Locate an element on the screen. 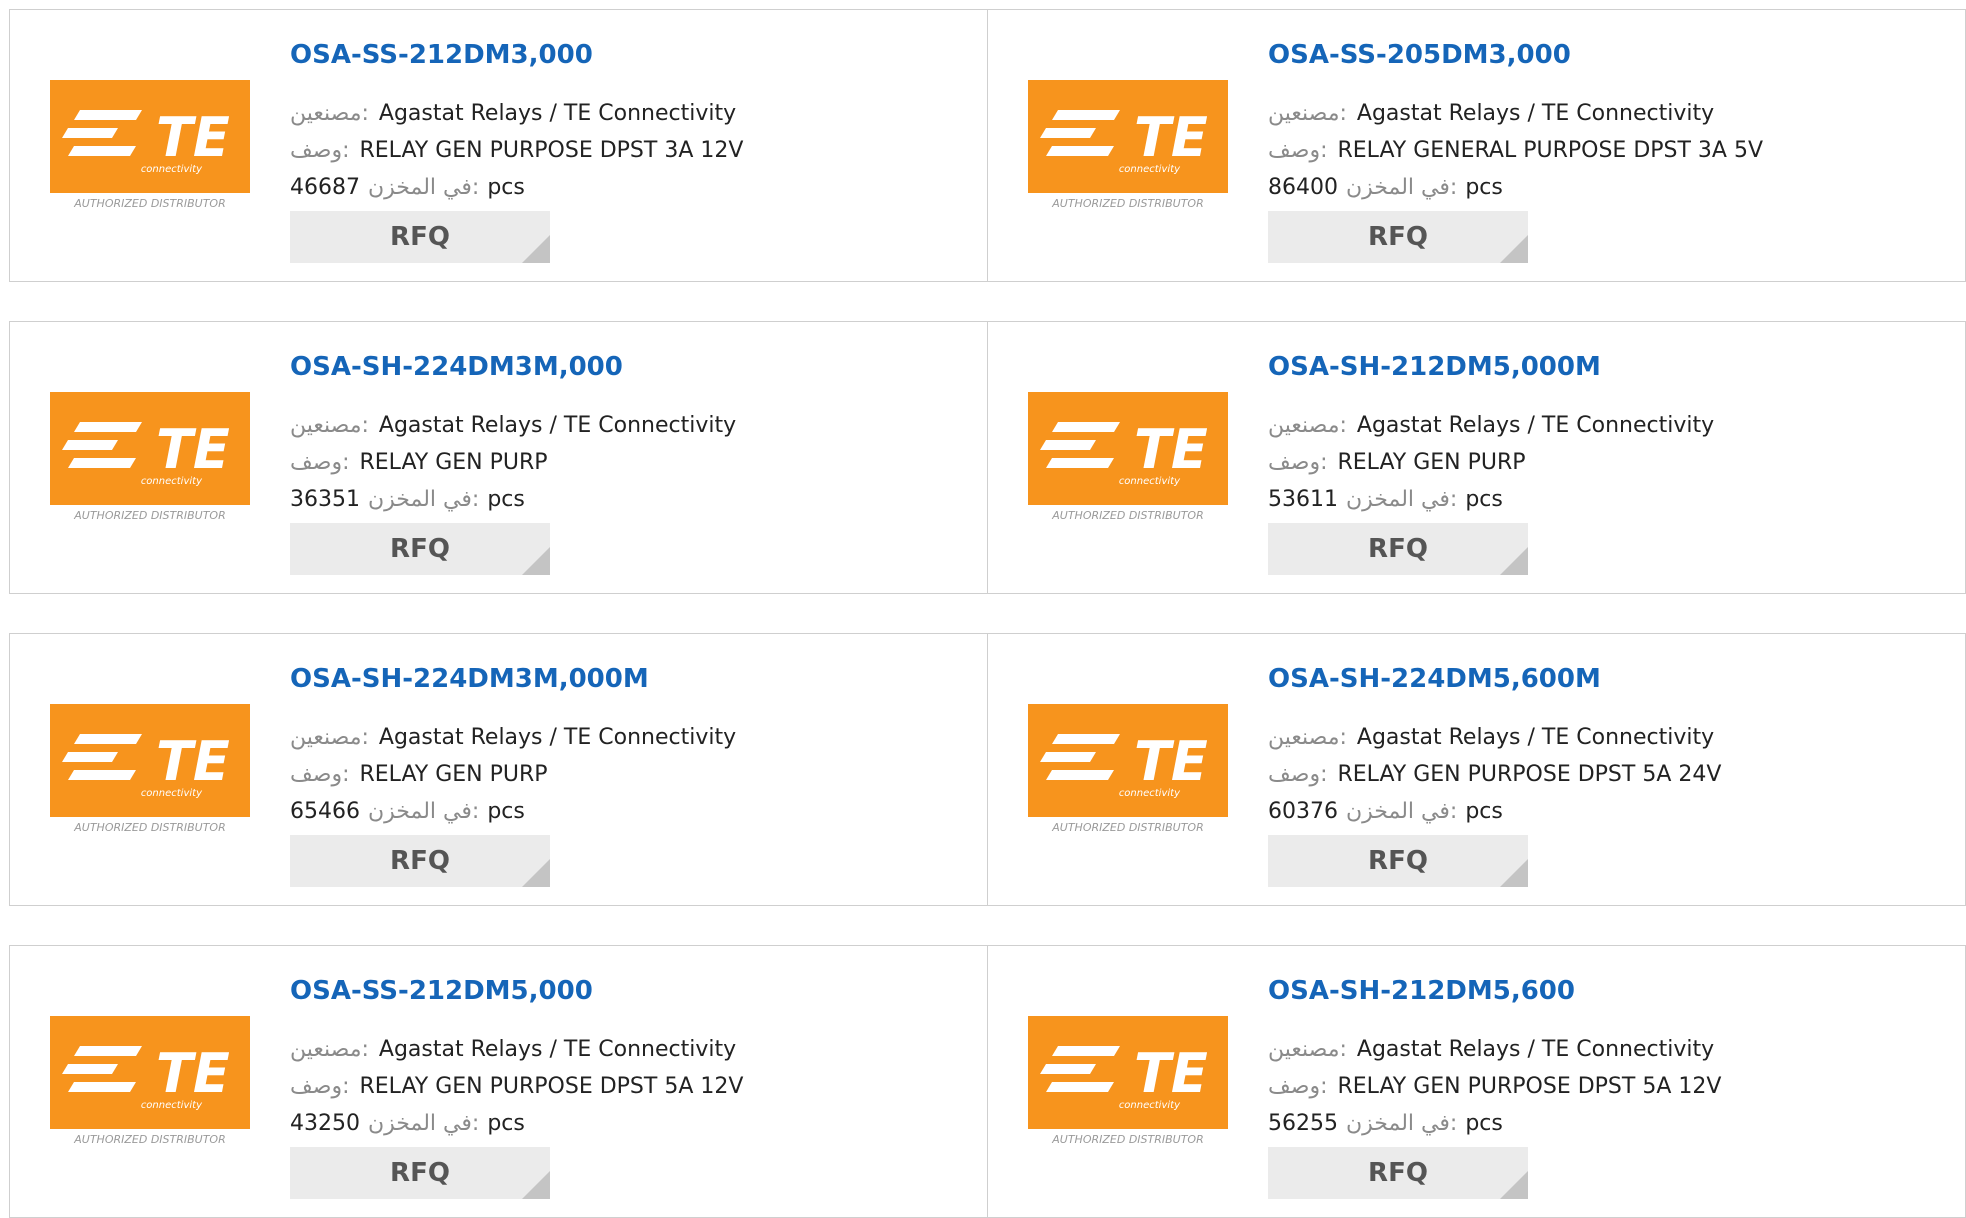 The width and height of the screenshot is (1966, 1218). description-row: وصف: RELAY GEN PURPOSE DPST 3A 12V is located at coordinates (516, 151).